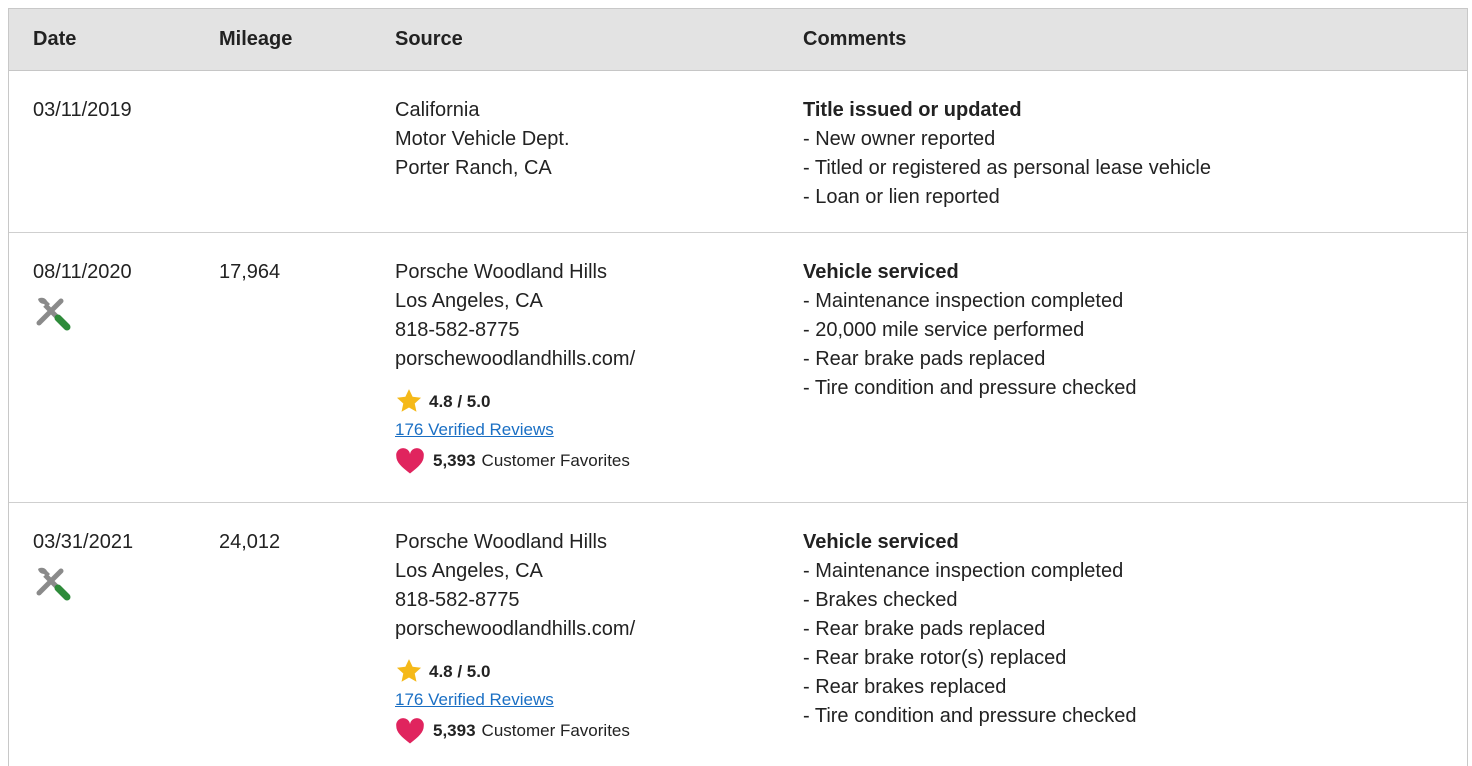  I want to click on comment-line: - Loan or lien reported, so click(901, 197).